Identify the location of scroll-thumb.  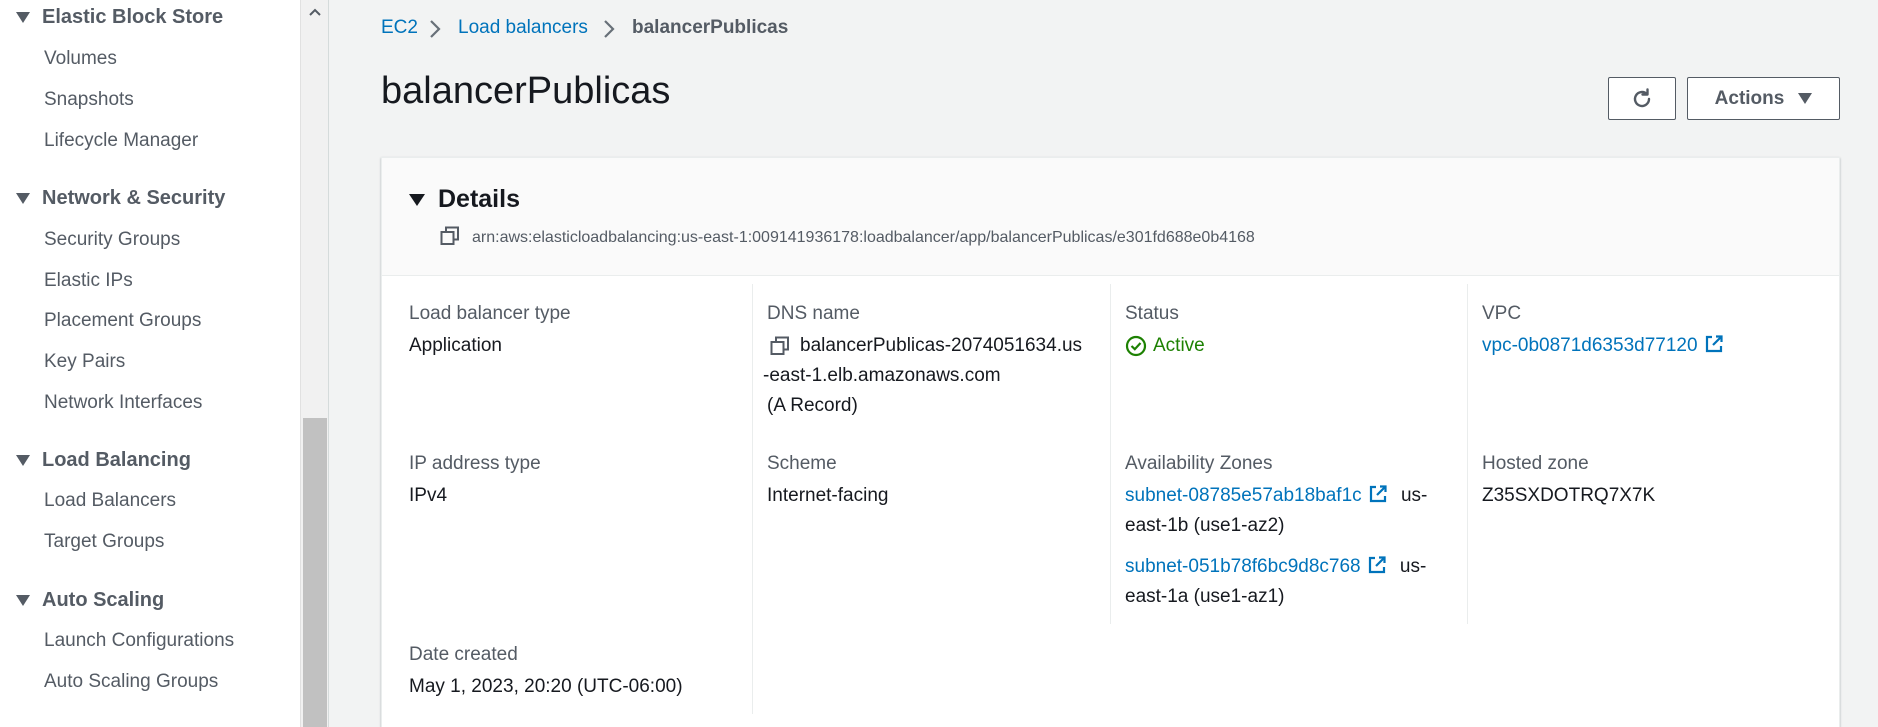
(315, 572).